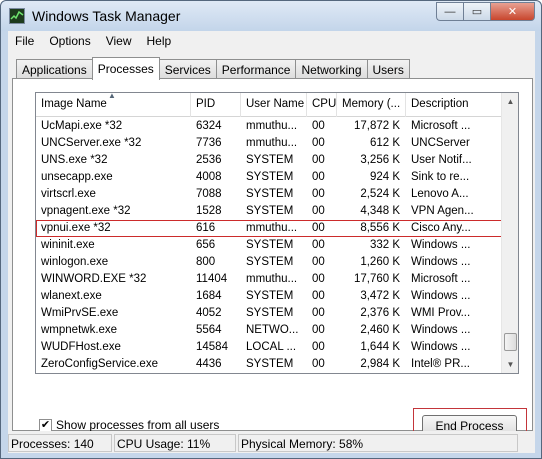 The width and height of the screenshot is (542, 459). What do you see at coordinates (75, 262) in the screenshot?
I see `cell-name: winlogon.exe` at bounding box center [75, 262].